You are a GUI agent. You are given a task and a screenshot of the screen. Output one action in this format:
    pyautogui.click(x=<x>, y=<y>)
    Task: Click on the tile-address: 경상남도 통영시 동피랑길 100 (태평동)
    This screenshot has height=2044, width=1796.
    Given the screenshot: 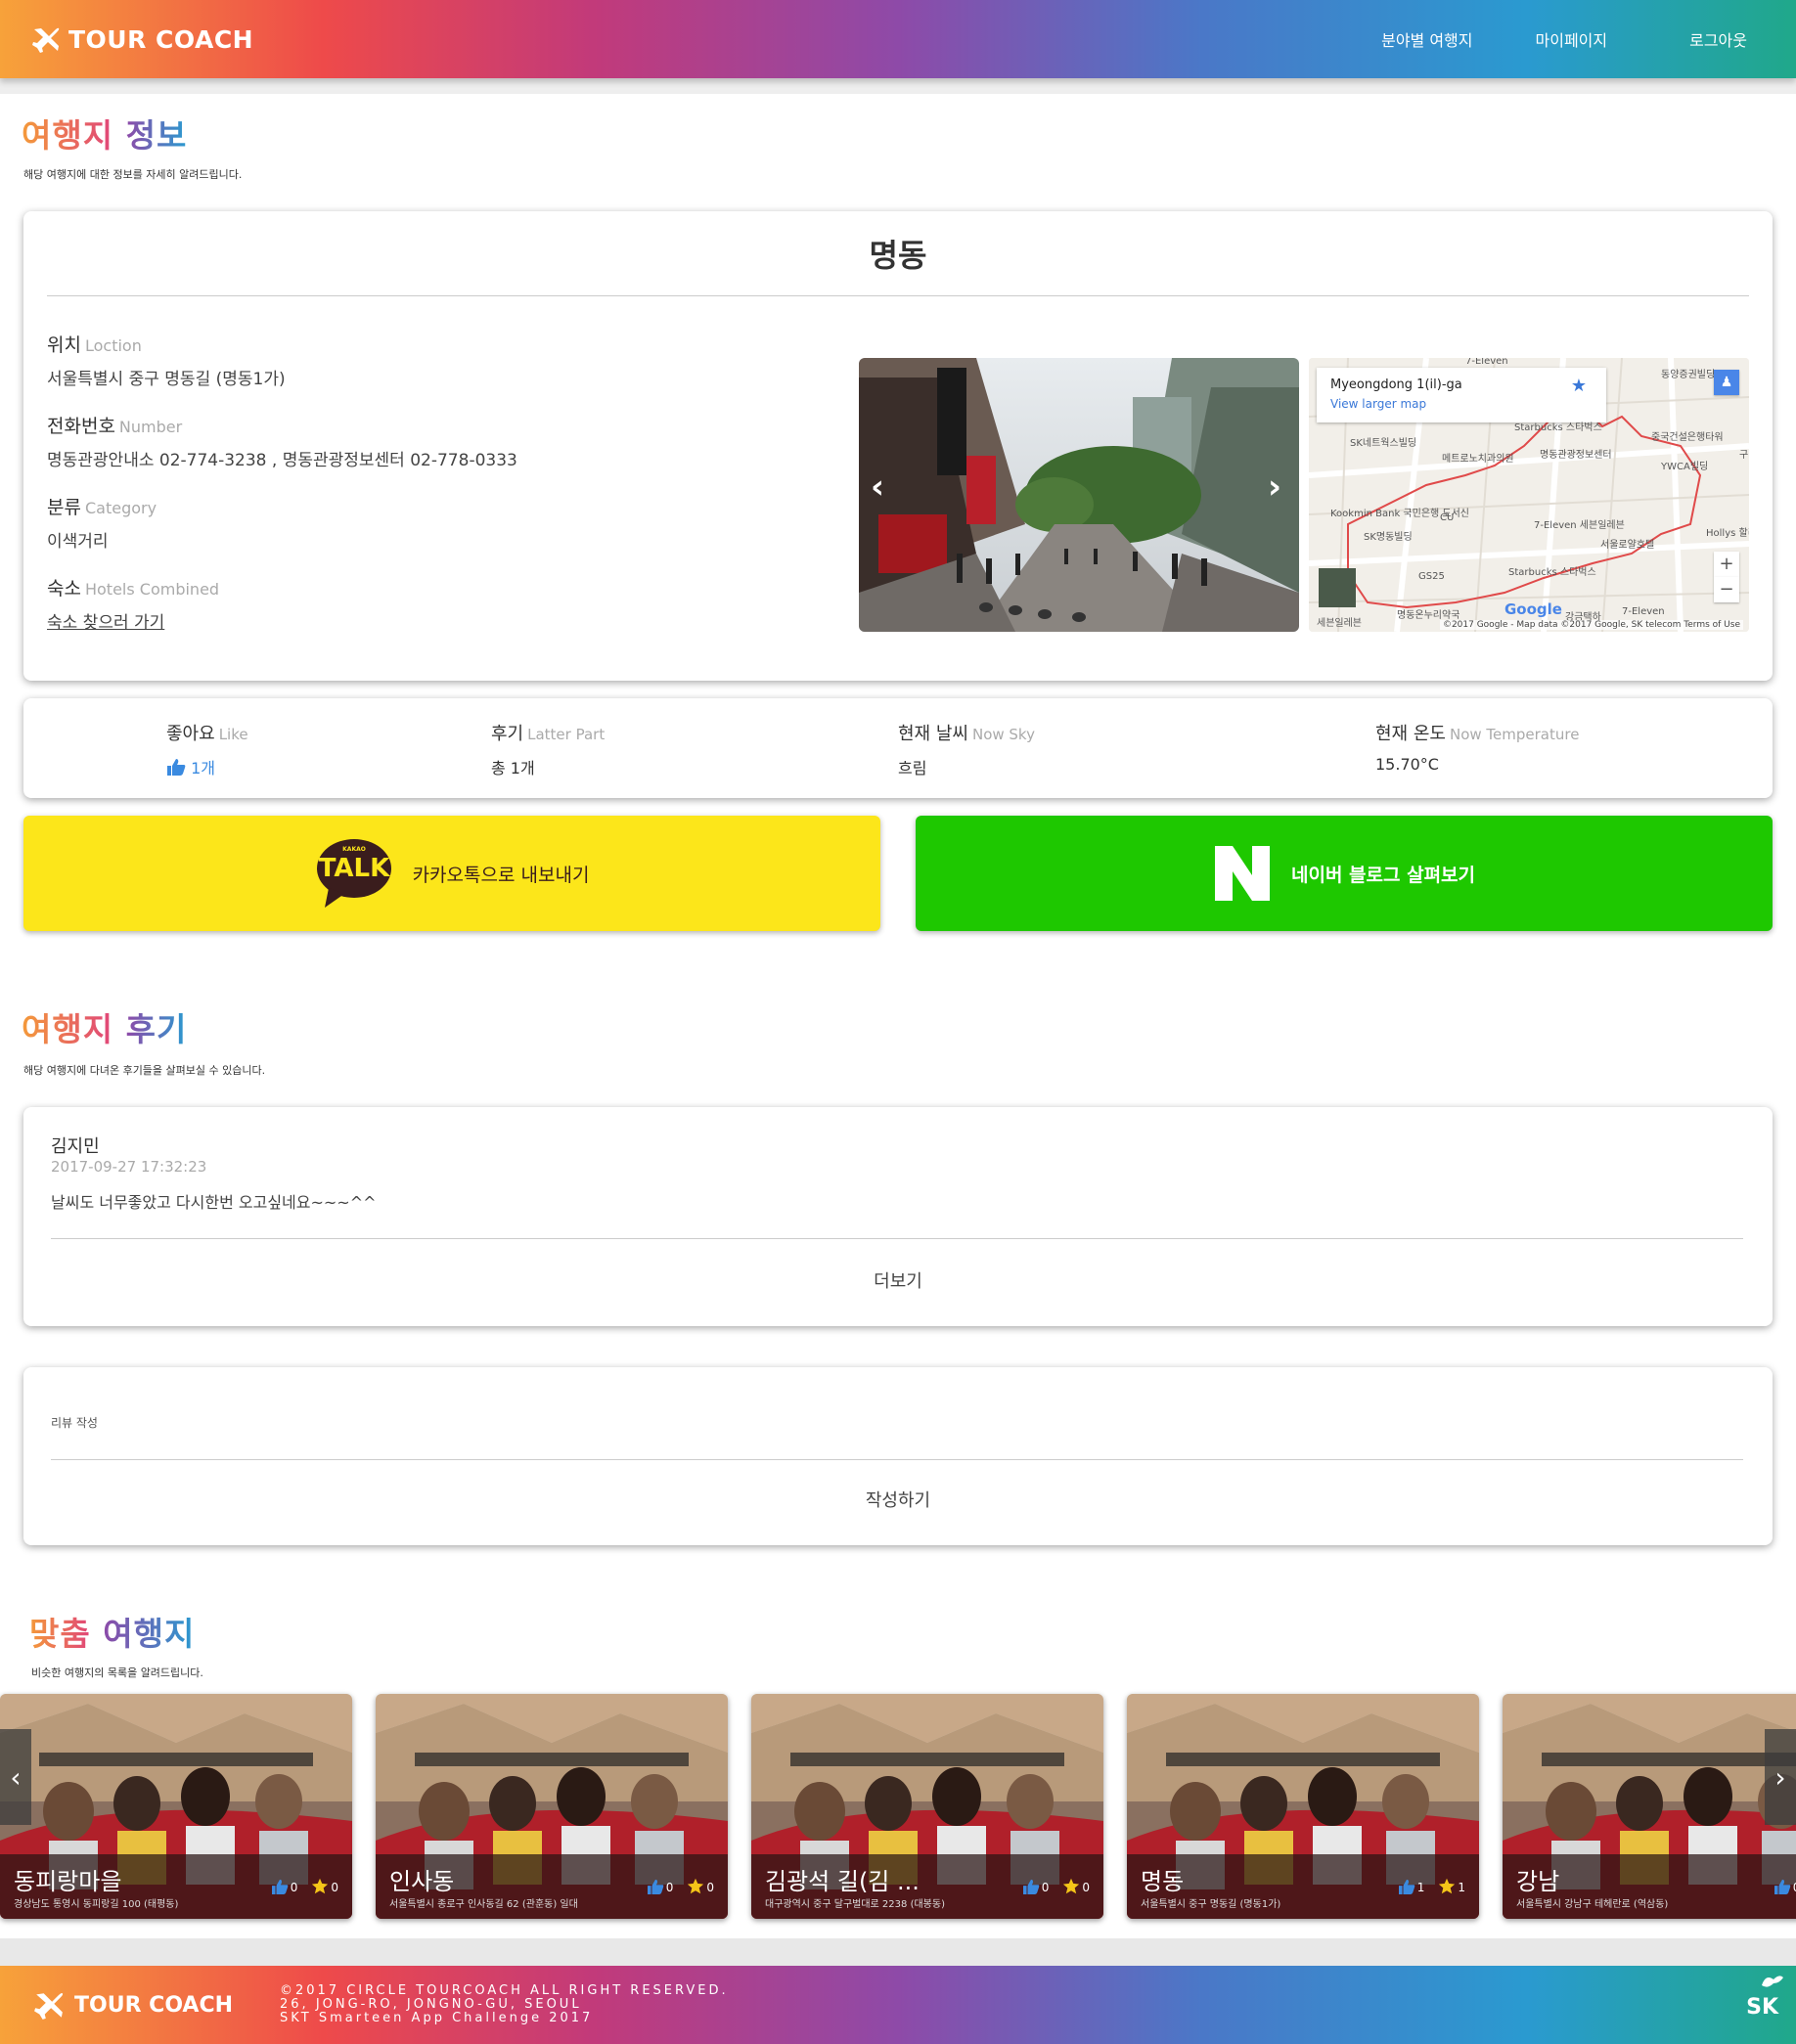 What is the action you would take?
    pyautogui.click(x=97, y=1904)
    